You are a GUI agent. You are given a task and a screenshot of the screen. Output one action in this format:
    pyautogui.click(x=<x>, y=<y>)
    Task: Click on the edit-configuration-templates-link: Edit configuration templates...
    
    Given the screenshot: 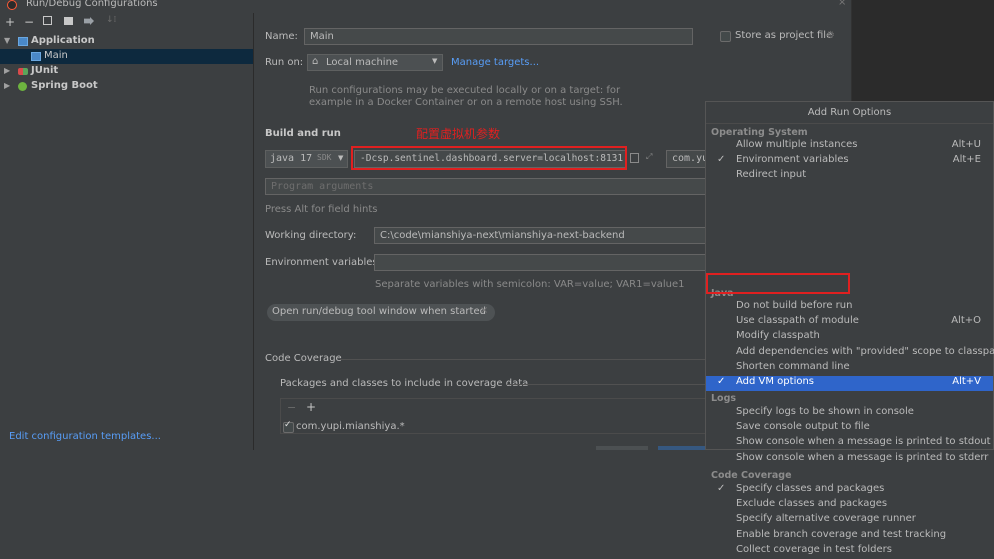 What is the action you would take?
    pyautogui.click(x=85, y=436)
    